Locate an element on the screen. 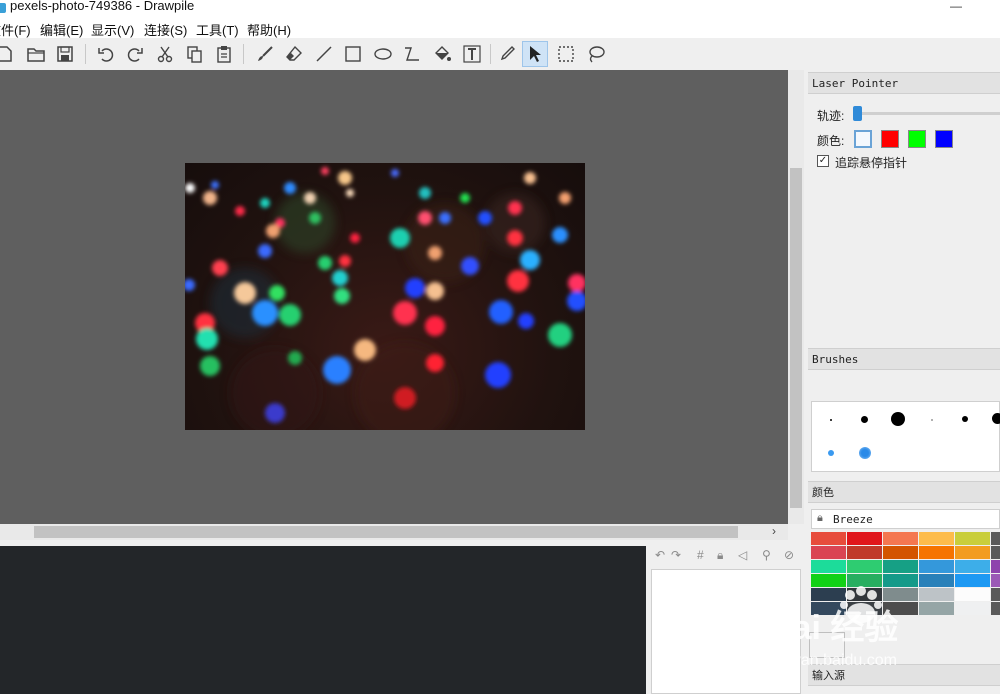 This screenshot has width=1000, height=694. horizontal-scrollbar: › is located at coordinates (394, 532).